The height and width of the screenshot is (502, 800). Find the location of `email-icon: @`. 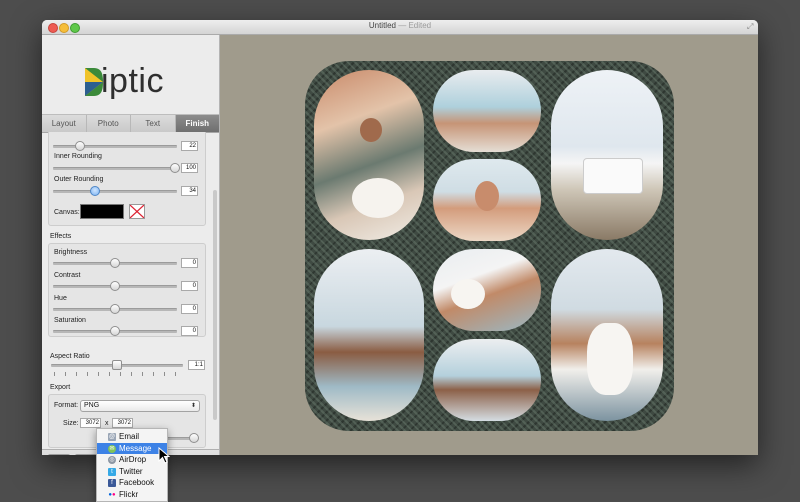

email-icon: @ is located at coordinates (112, 437).